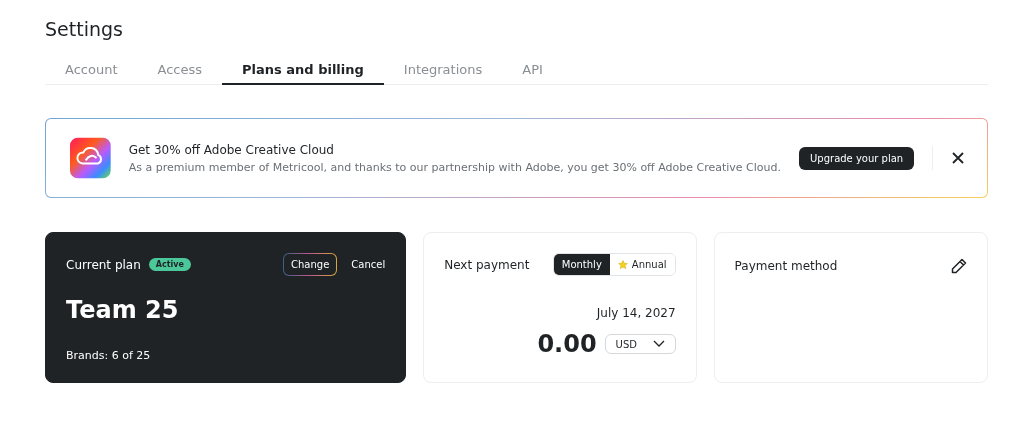 This screenshot has height=432, width=1024. Describe the element at coordinates (567, 344) in the screenshot. I see `payment-amount: 0.00` at that location.